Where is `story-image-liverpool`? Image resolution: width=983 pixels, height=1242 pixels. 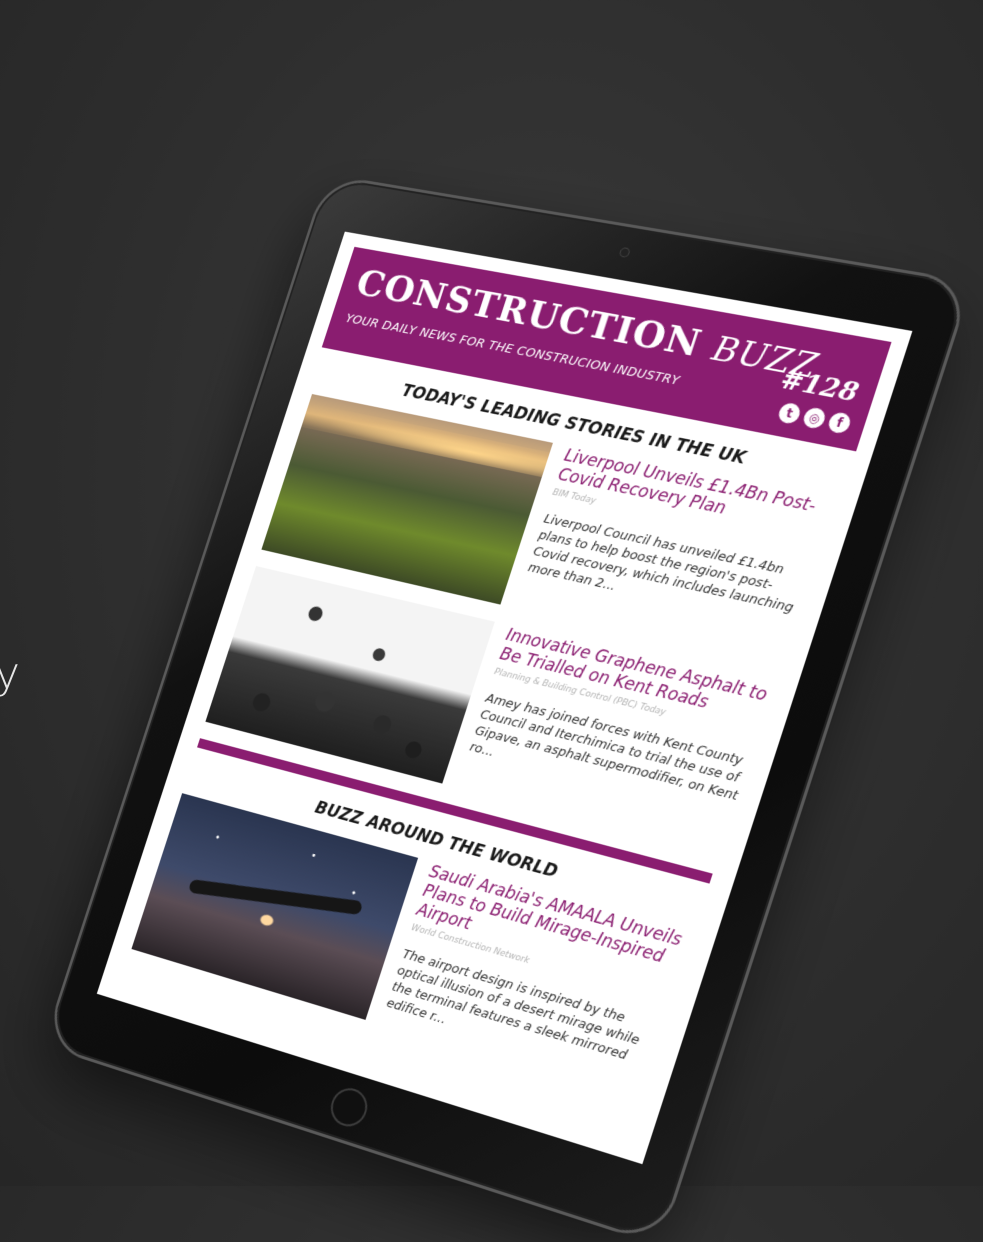 story-image-liverpool is located at coordinates (407, 499).